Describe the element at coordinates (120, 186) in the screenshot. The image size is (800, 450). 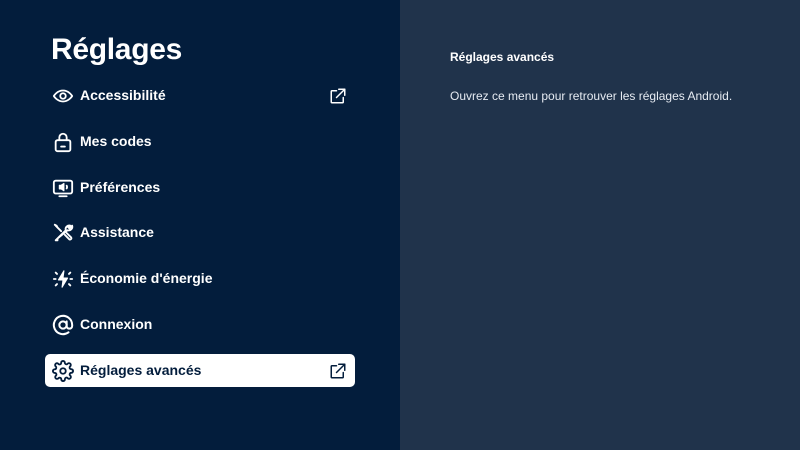
I see `menu-item-label: Préférences` at that location.